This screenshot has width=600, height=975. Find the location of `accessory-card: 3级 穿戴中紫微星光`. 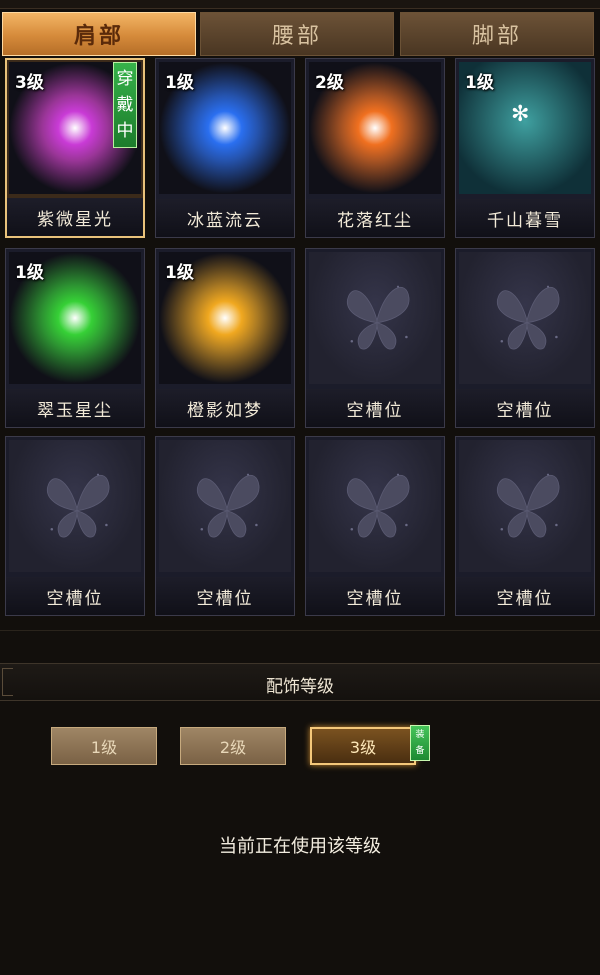

accessory-card: 3级 穿戴中紫微星光 is located at coordinates (75, 148).